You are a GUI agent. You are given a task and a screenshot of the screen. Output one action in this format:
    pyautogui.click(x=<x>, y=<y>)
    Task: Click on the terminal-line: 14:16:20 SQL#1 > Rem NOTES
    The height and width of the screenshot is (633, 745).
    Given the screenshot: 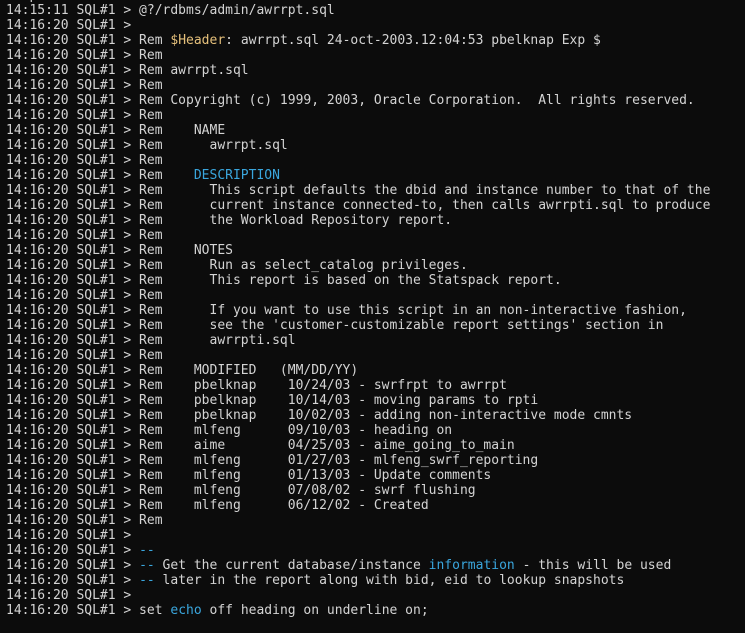 What is the action you would take?
    pyautogui.click(x=119, y=250)
    